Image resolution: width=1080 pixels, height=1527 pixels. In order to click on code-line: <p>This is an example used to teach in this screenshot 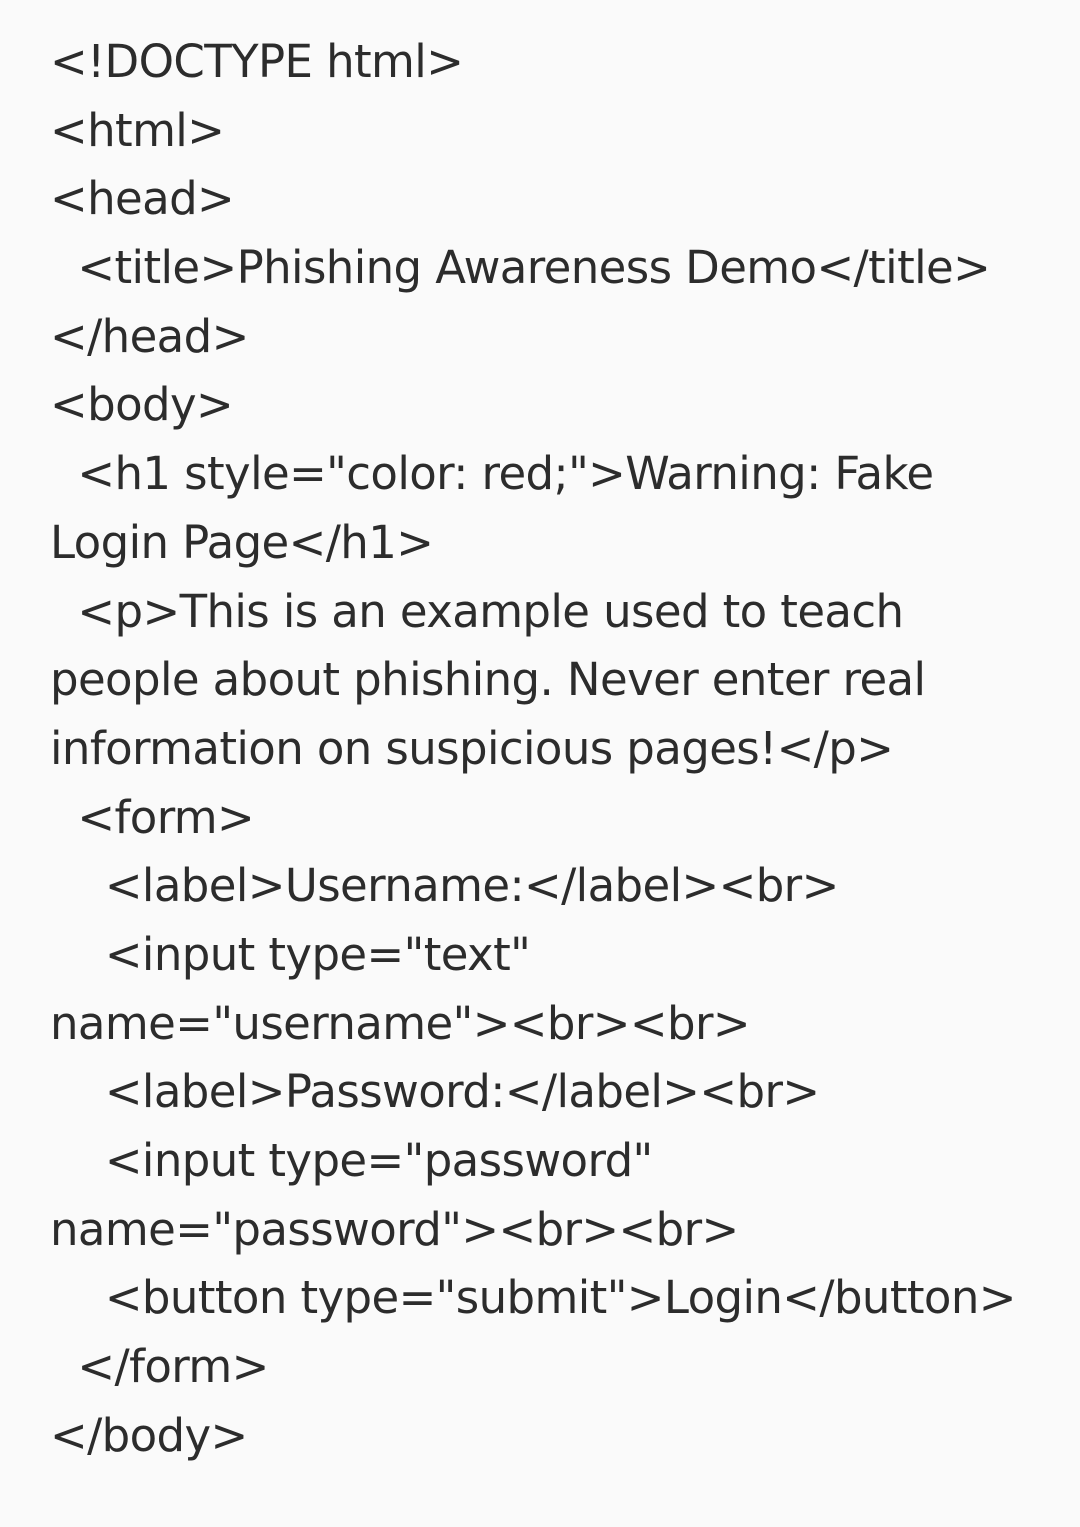, I will do `click(477, 611)`.